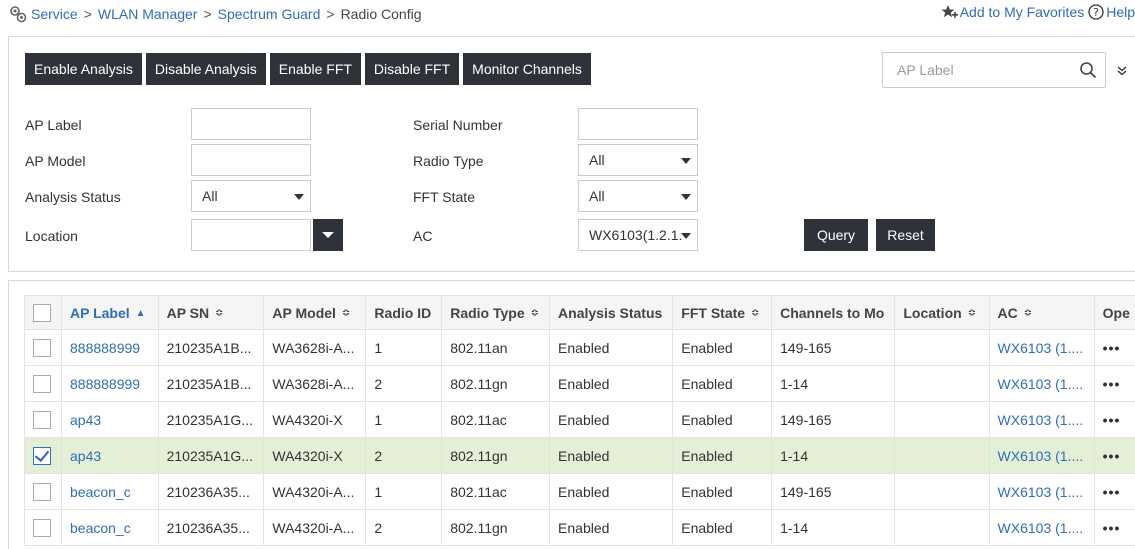  I want to click on col-location: Location ≎, so click(942, 312).